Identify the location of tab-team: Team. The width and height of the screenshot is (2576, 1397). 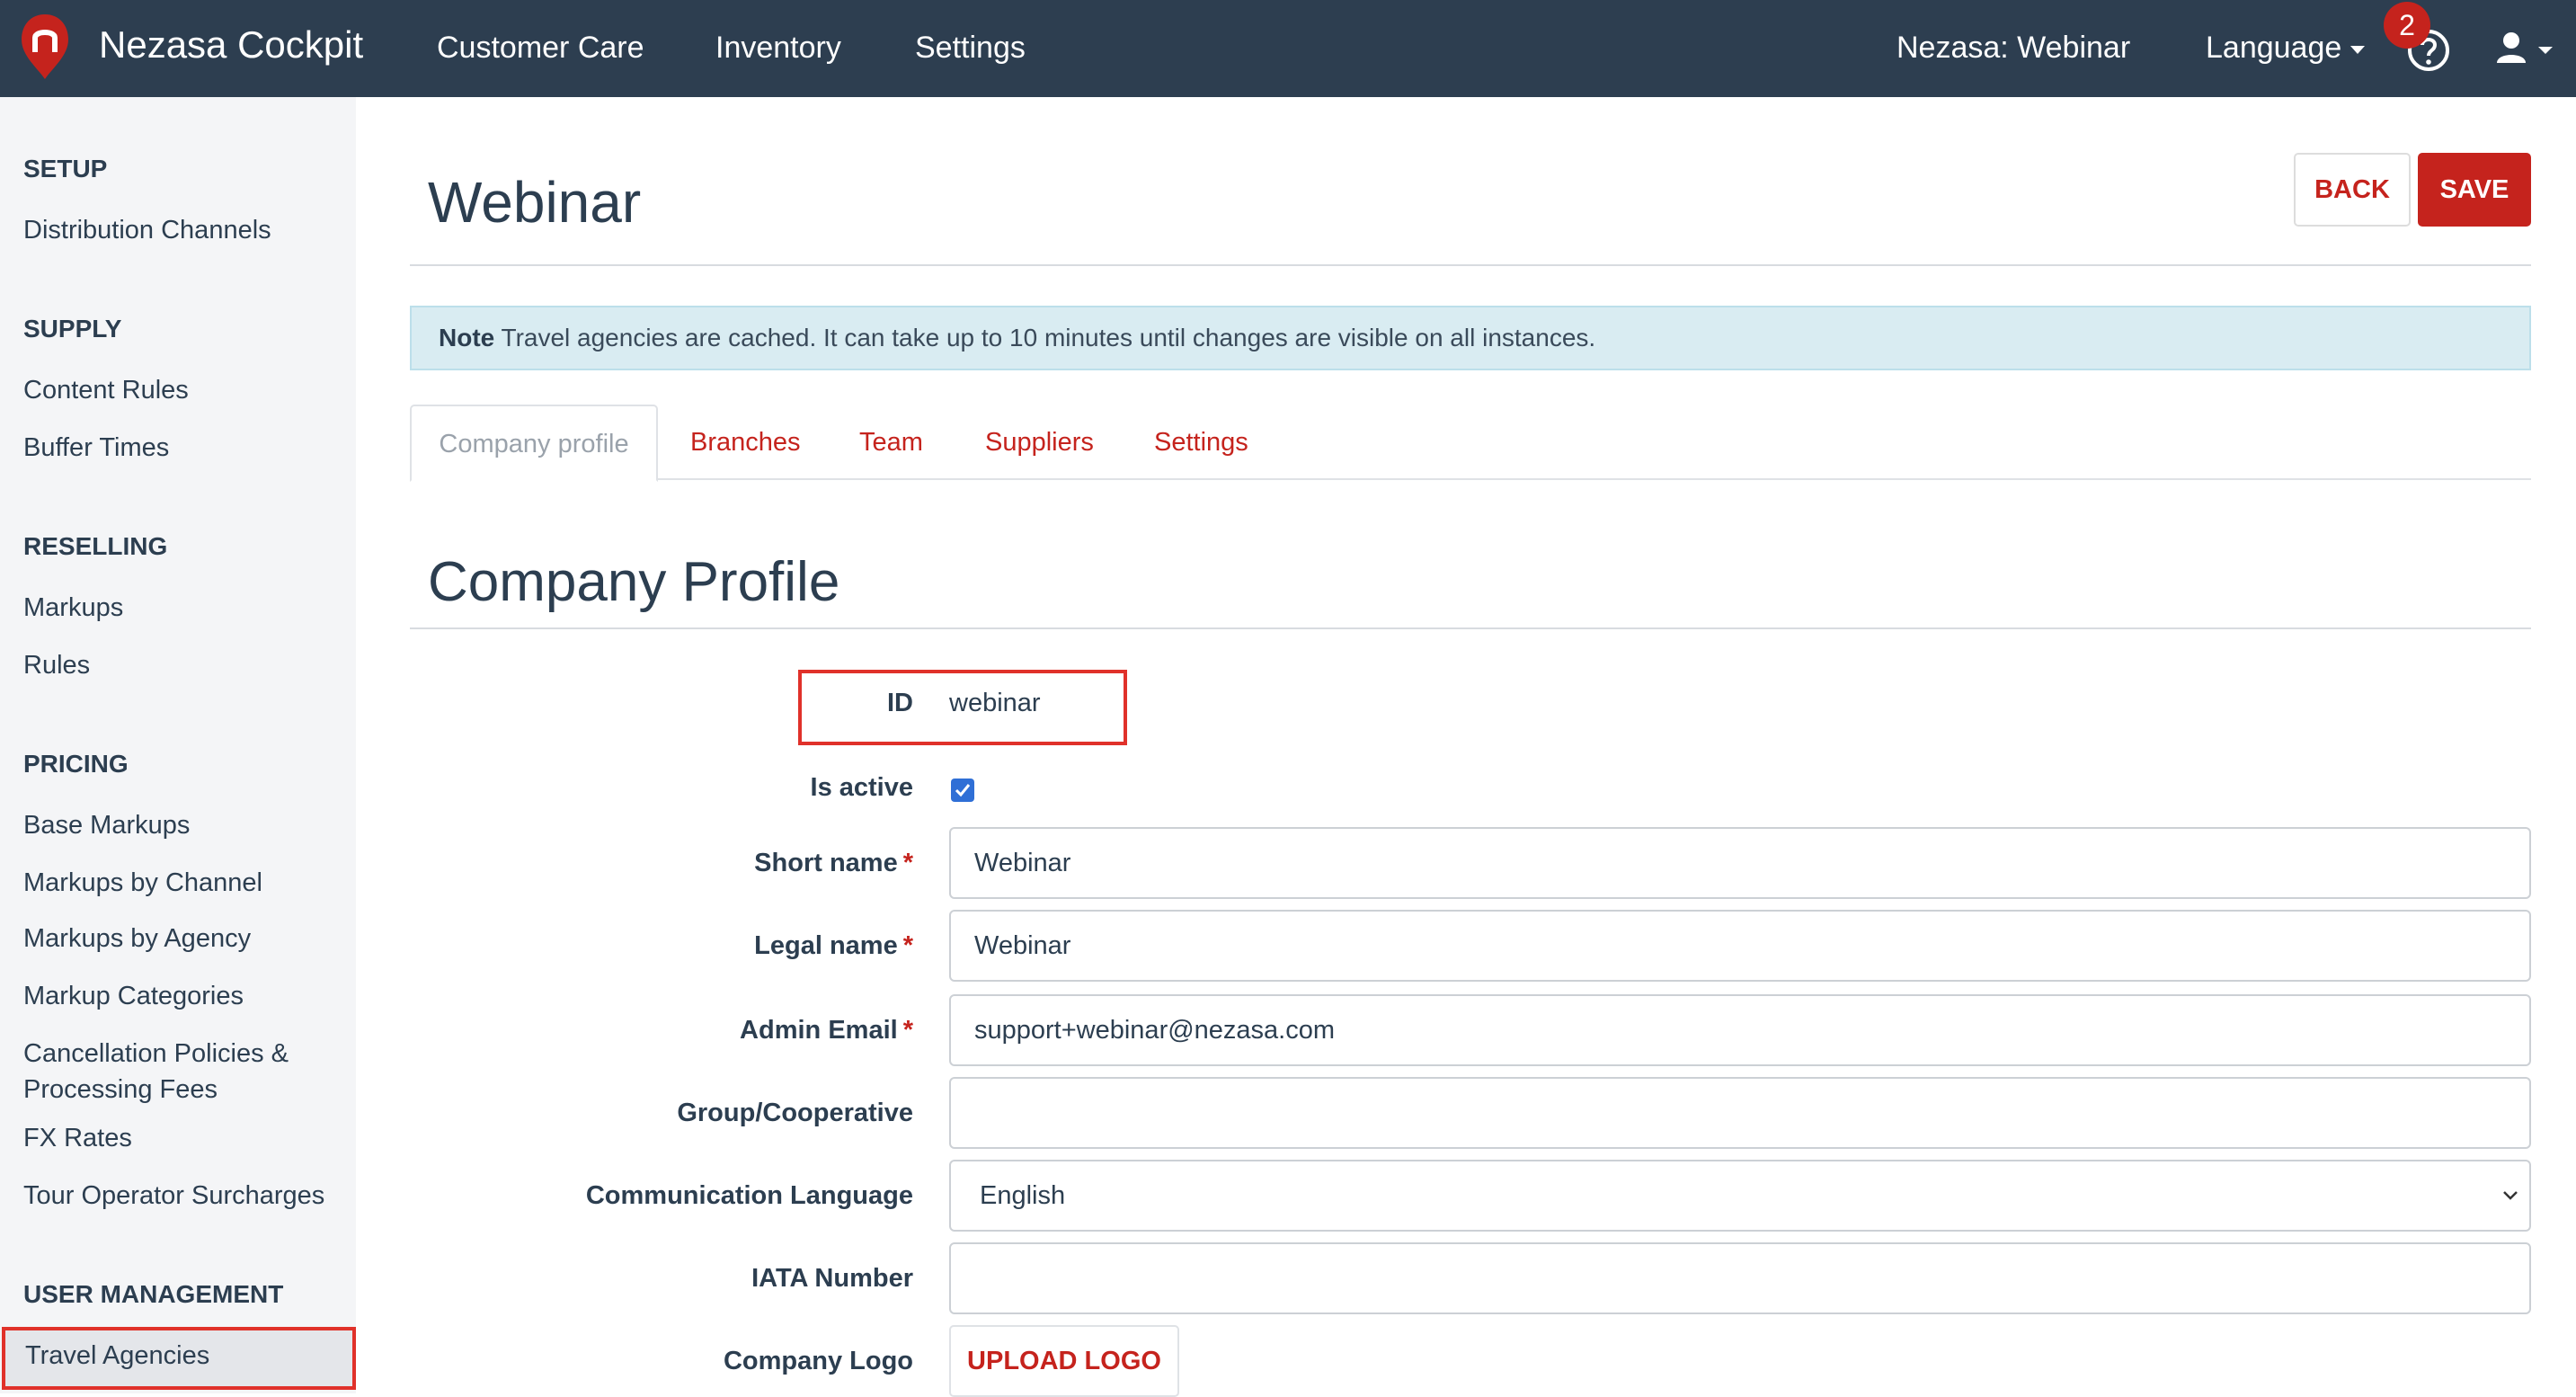
(891, 443).